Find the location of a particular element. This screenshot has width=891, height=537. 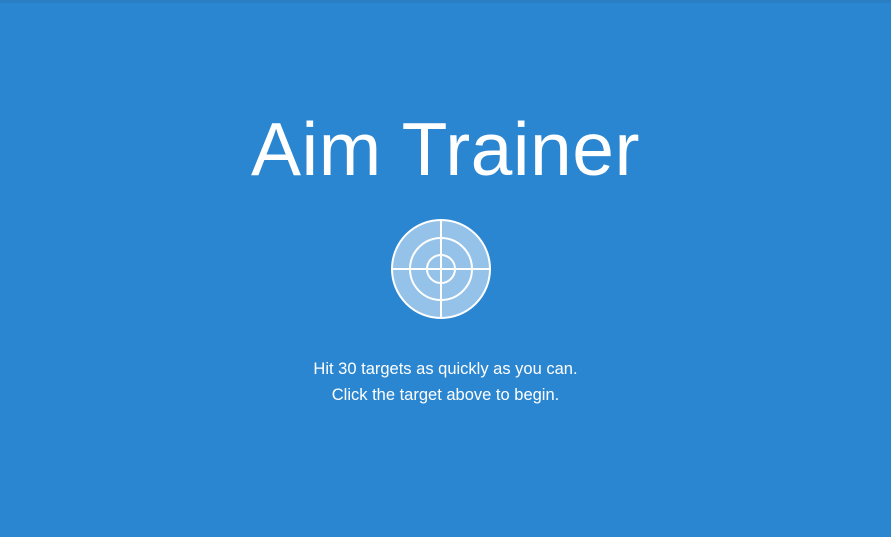

instructions-line-2: Click the target above to begin. is located at coordinates (445, 395).